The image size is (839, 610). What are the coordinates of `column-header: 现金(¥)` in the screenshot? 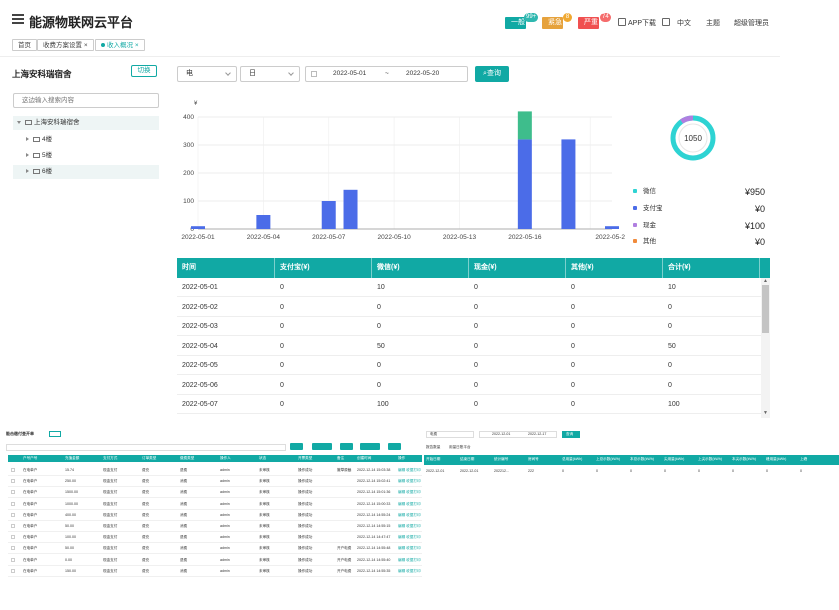 It's located at (517, 268).